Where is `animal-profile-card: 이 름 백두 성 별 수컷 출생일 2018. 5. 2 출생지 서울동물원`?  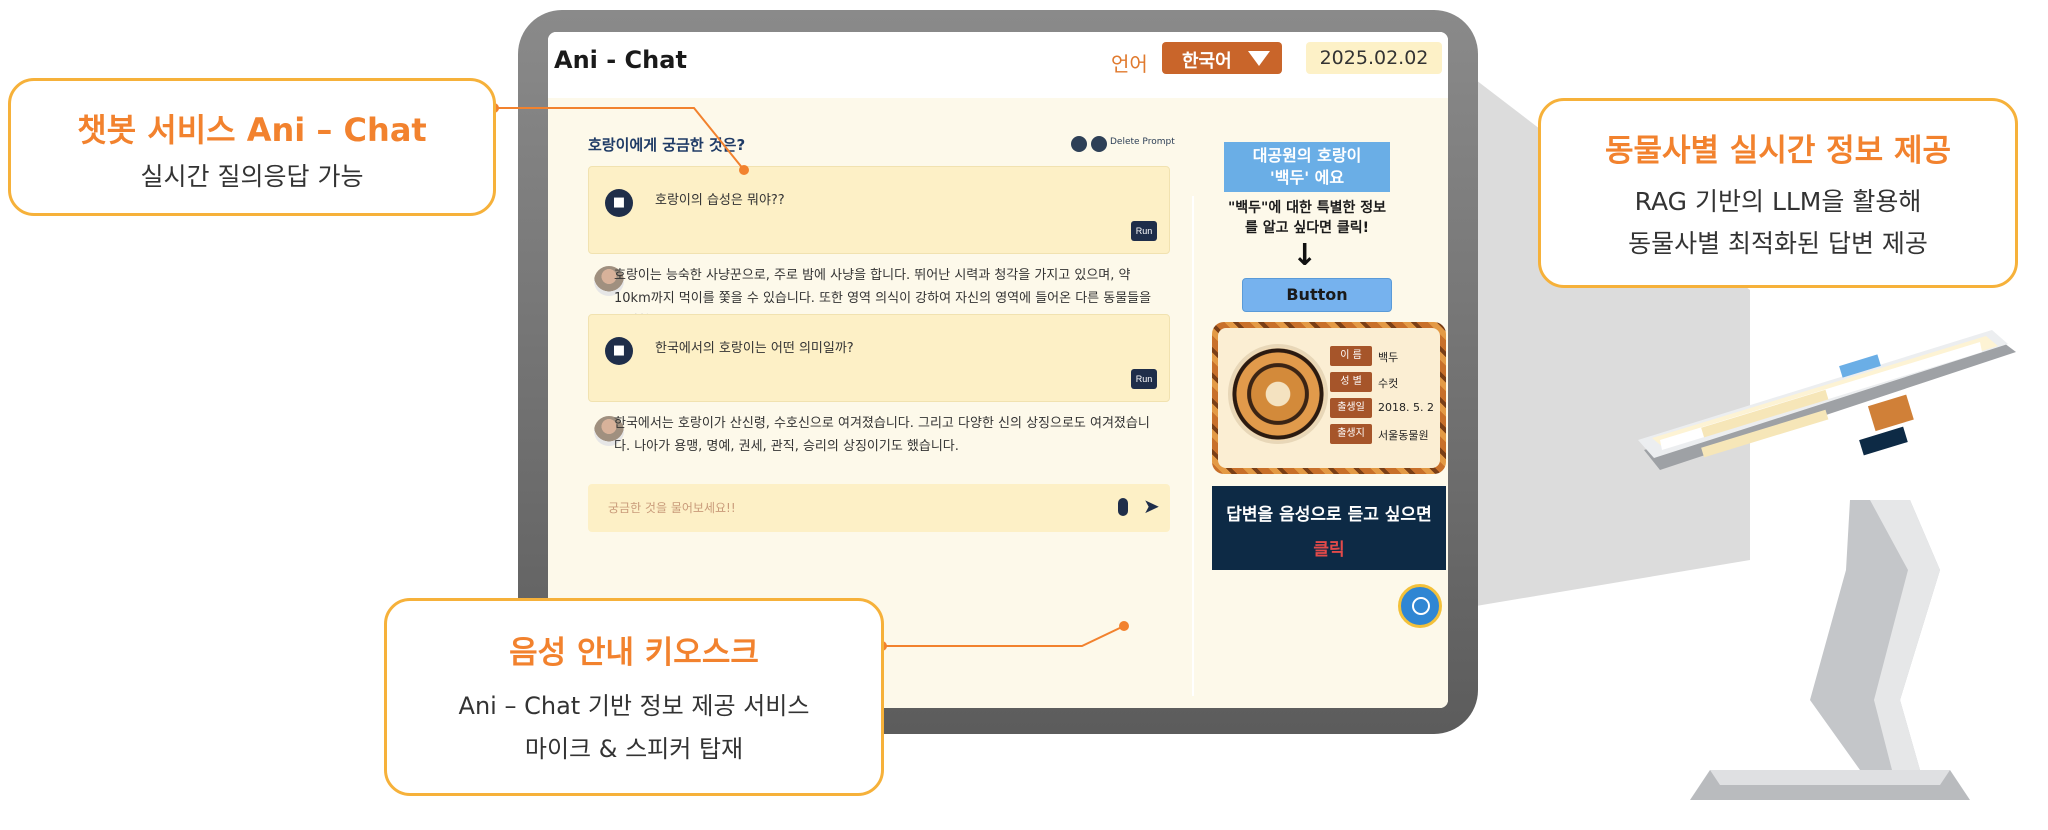 animal-profile-card: 이 름 백두 성 별 수컷 출생일 2018. 5. 2 출생지 서울동물원 is located at coordinates (1329, 398).